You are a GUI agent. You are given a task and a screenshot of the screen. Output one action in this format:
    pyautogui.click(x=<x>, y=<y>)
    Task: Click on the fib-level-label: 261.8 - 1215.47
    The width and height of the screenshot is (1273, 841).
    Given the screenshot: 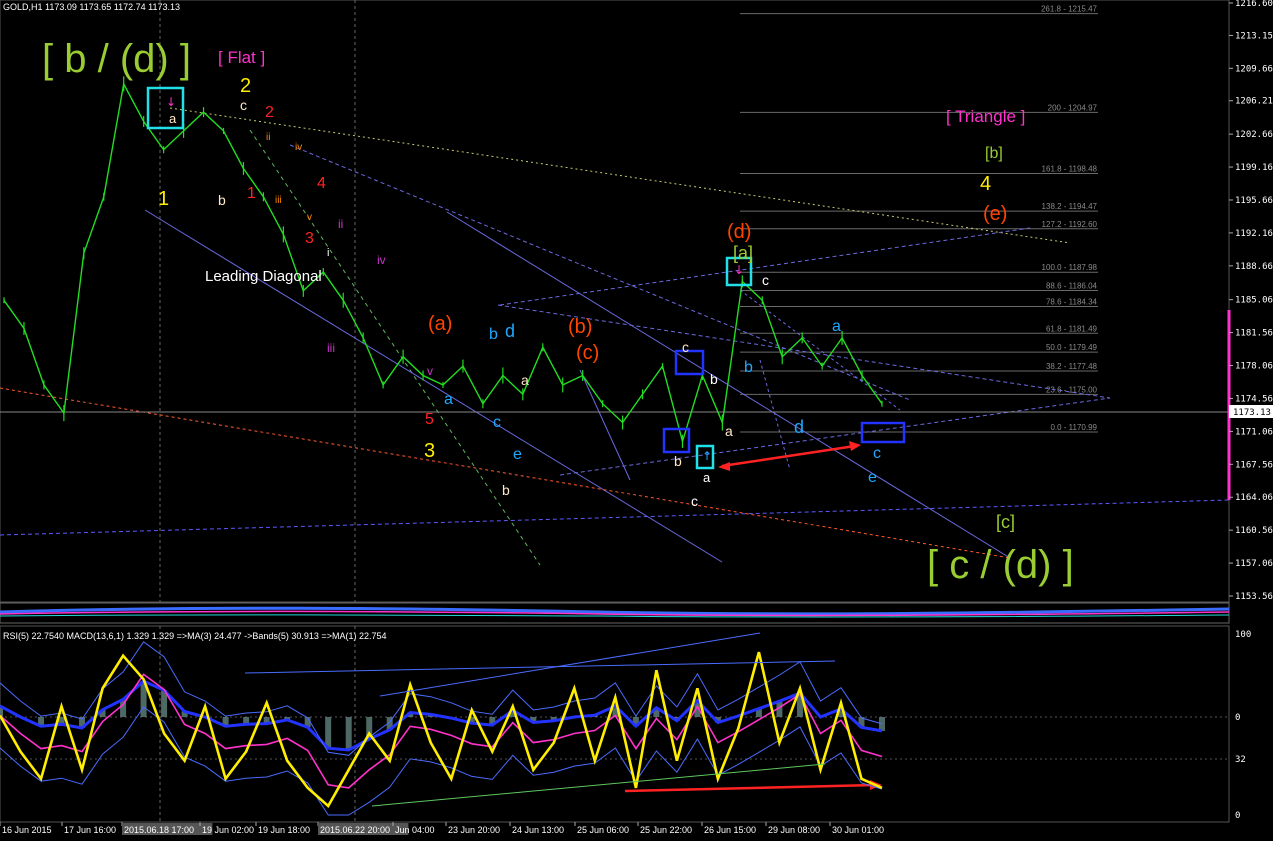 What is the action you would take?
    pyautogui.click(x=1069, y=9)
    